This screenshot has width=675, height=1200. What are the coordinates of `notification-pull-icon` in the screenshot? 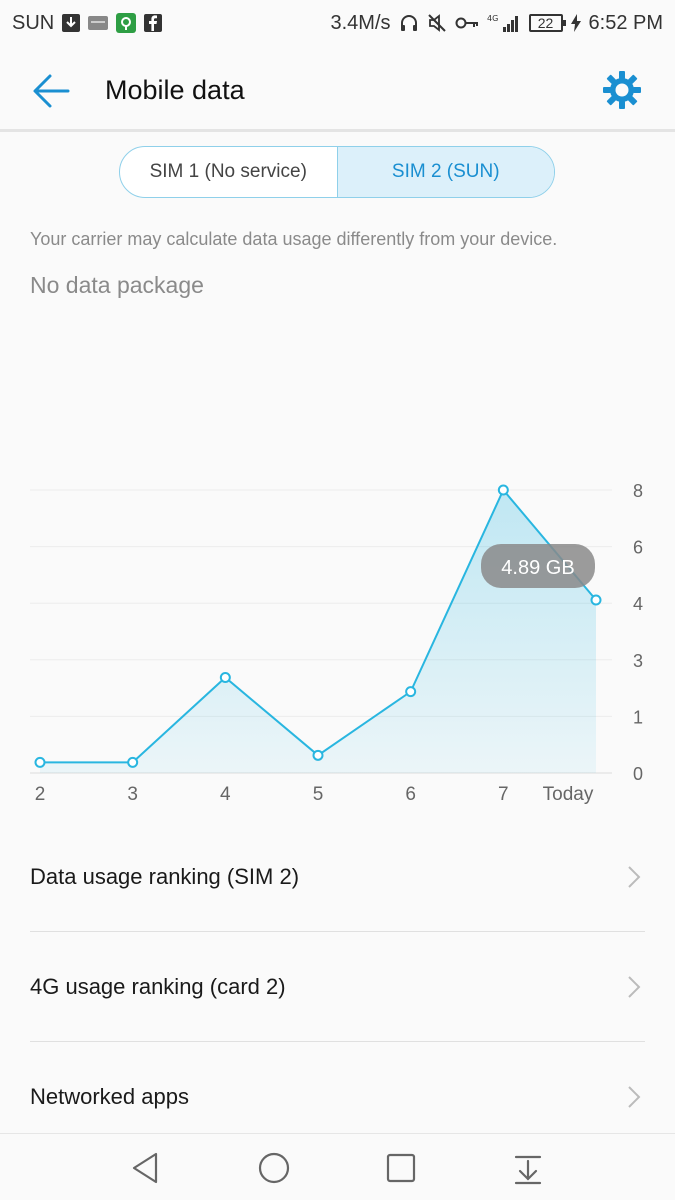 It's located at (528, 1170).